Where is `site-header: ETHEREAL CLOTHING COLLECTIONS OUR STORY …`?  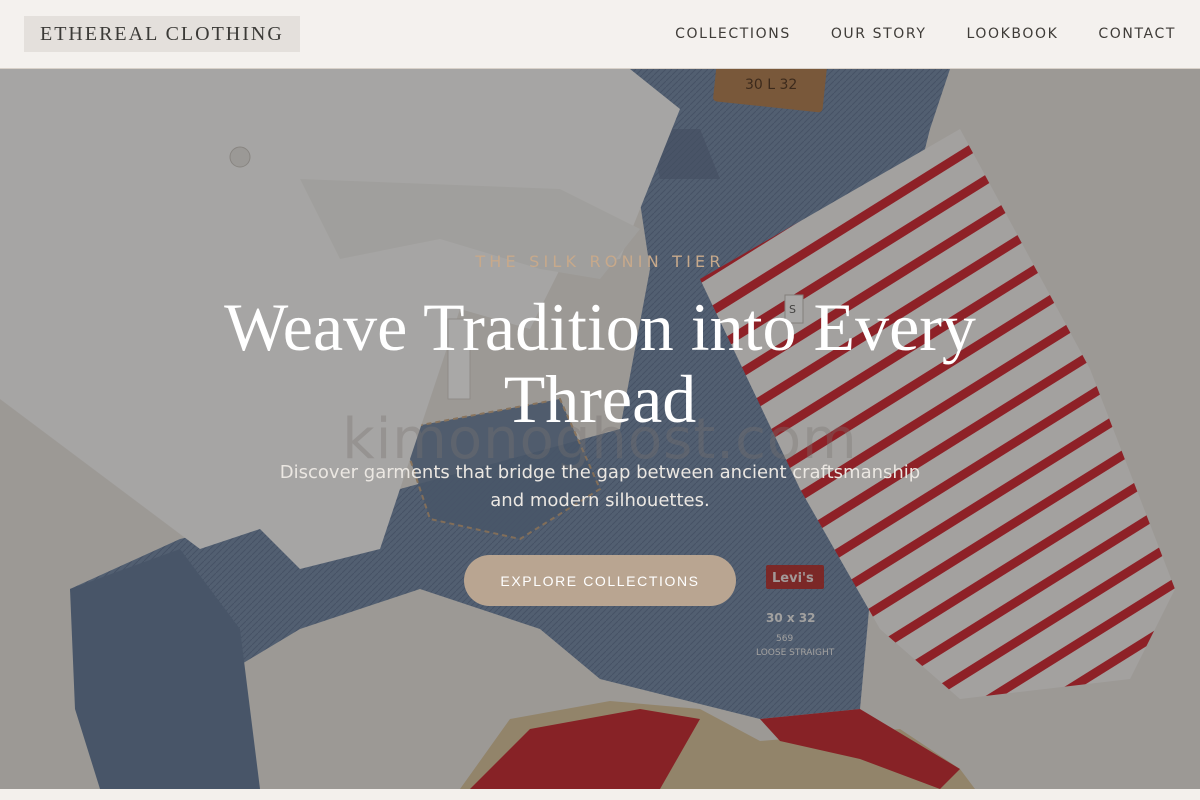 site-header: ETHEREAL CLOTHING COLLECTIONS OUR STORY … is located at coordinates (600, 34).